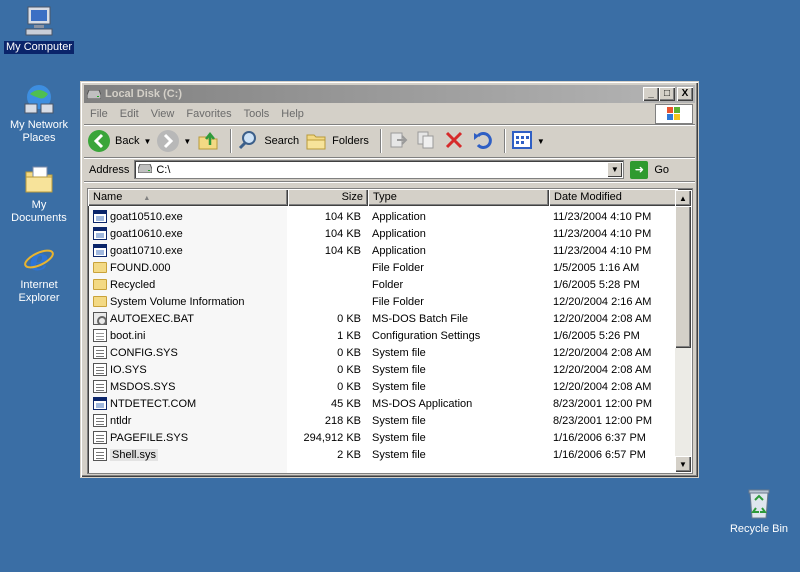 The width and height of the screenshot is (800, 572). Describe the element at coordinates (454, 141) in the screenshot. I see `delete-button` at that location.